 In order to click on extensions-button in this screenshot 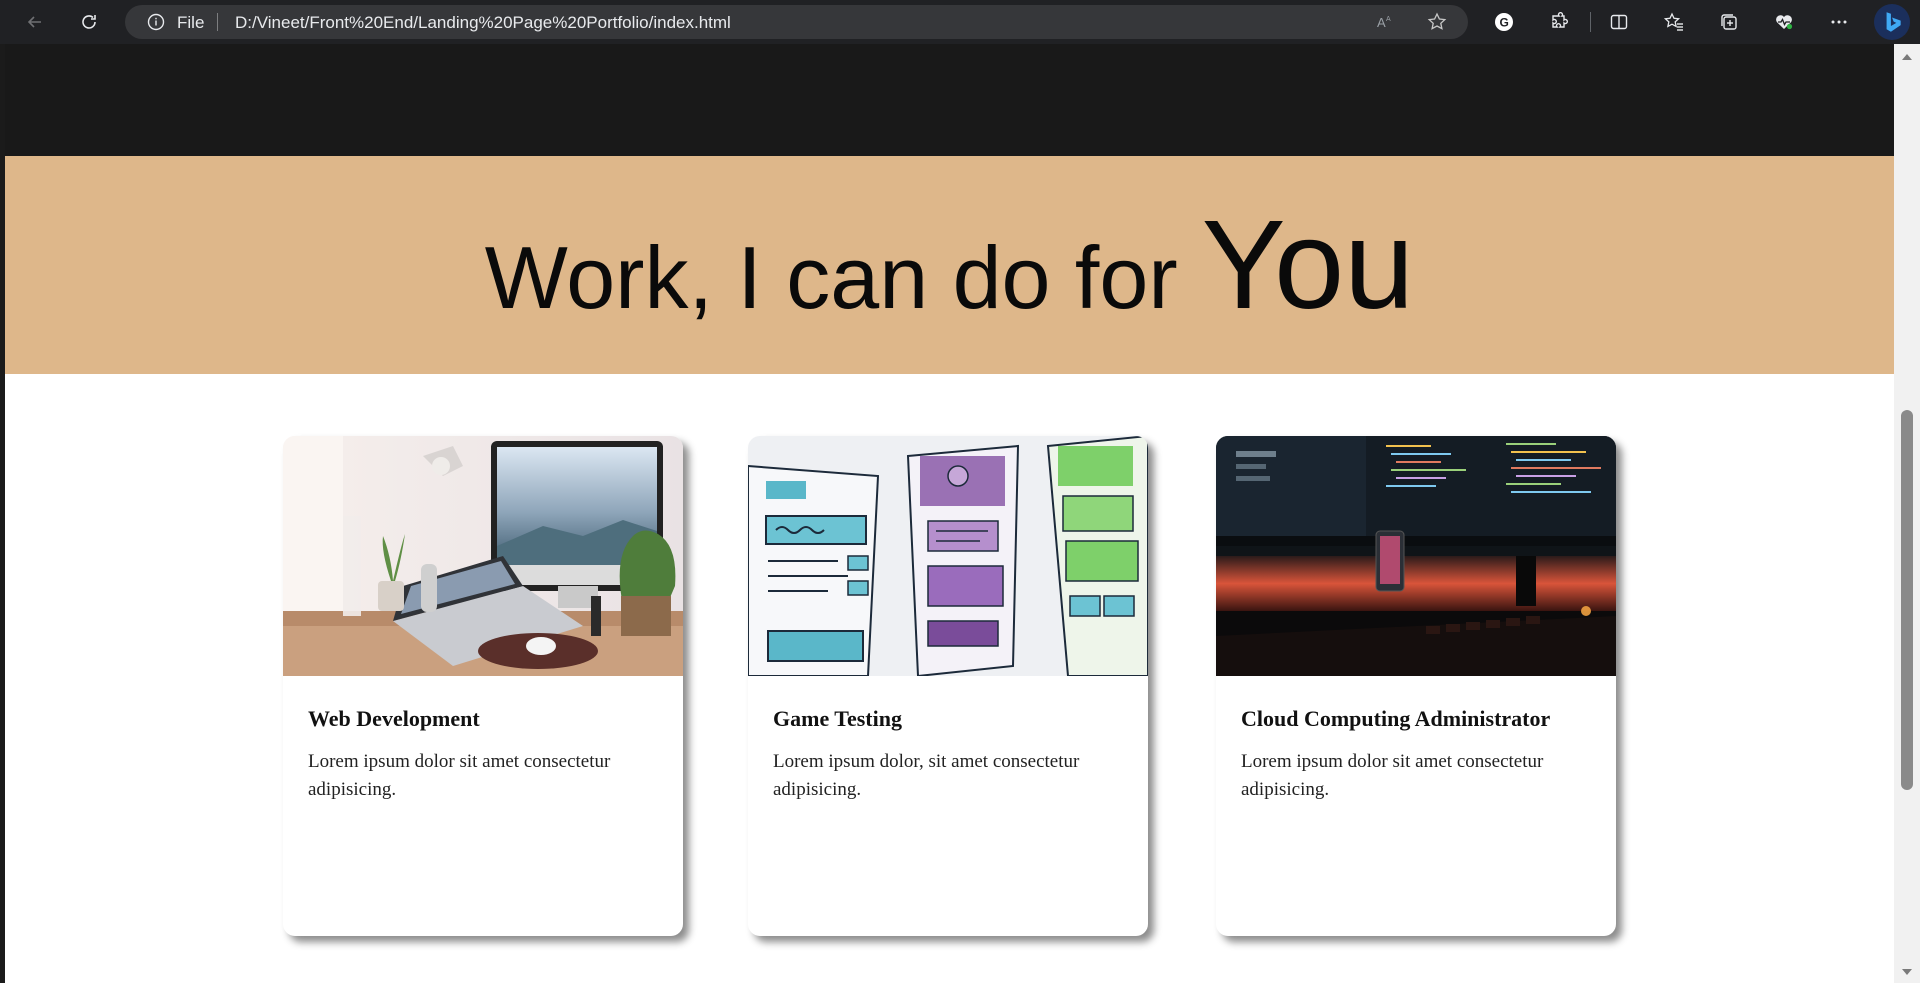, I will do `click(1559, 22)`.